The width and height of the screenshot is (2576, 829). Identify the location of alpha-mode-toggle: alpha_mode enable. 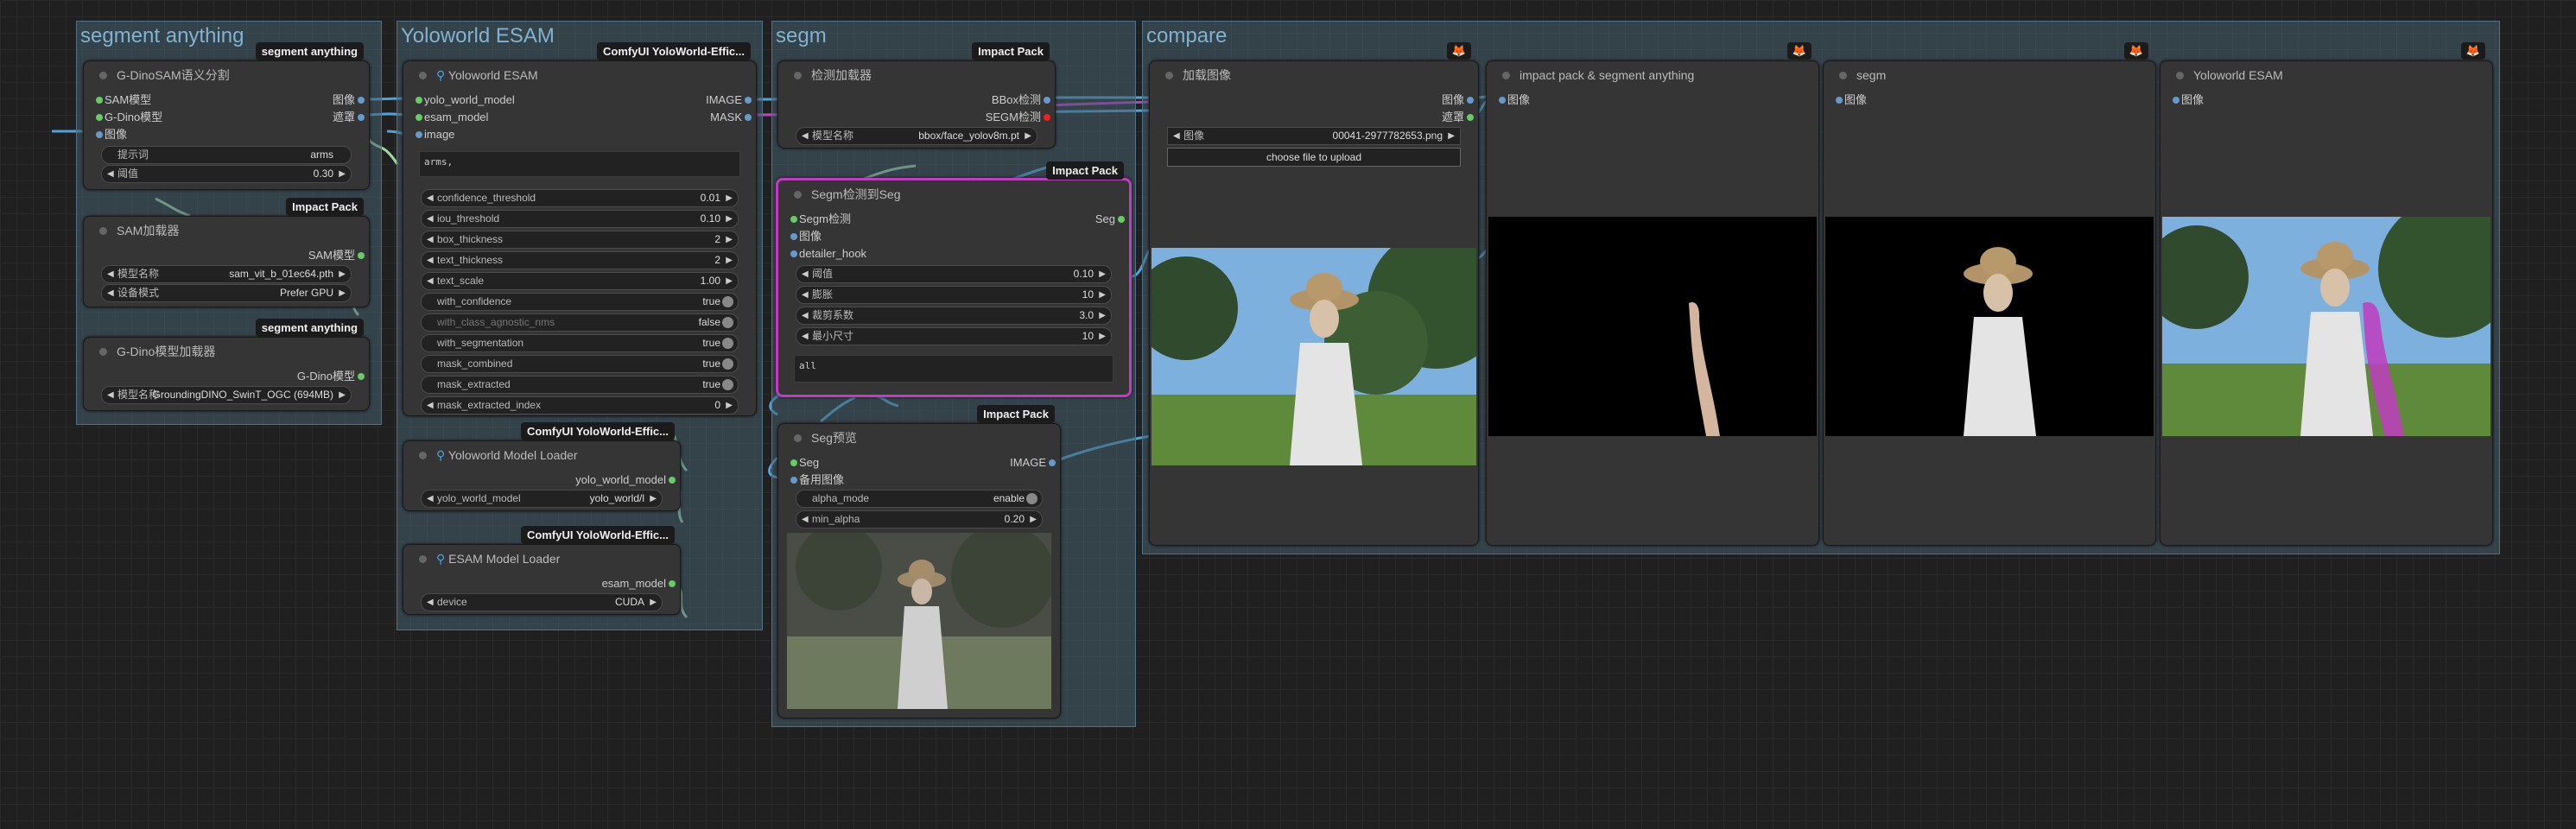
(919, 499).